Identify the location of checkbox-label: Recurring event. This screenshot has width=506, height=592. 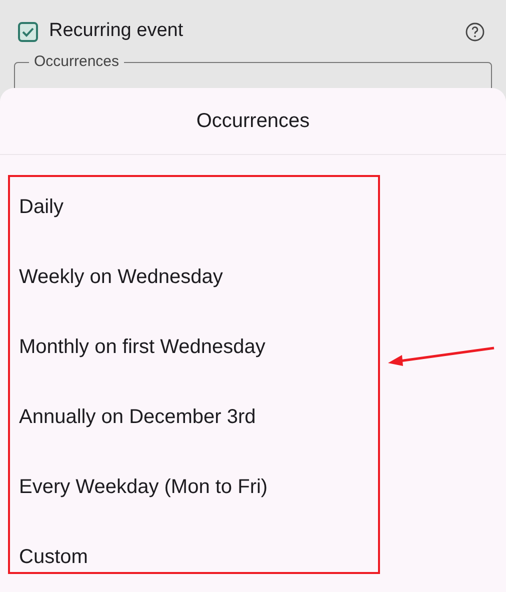
(116, 31).